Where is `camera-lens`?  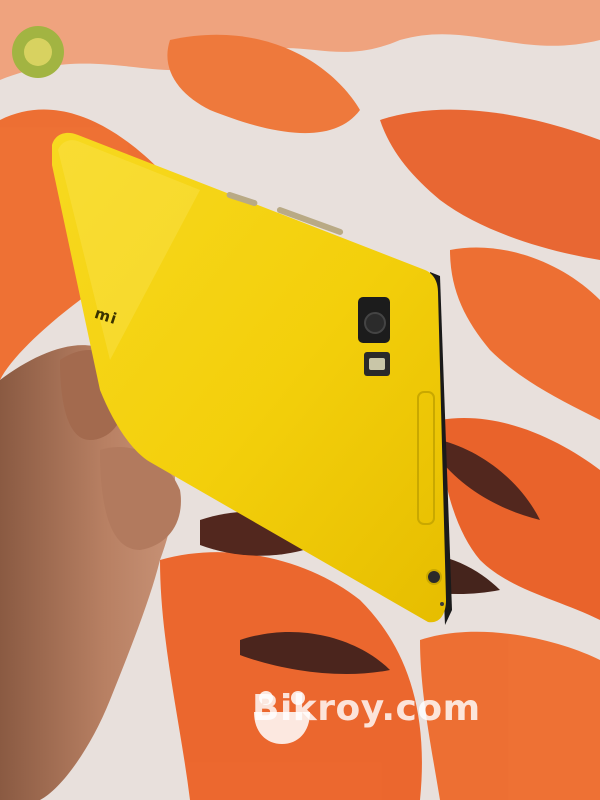
camera-lens is located at coordinates (375, 323).